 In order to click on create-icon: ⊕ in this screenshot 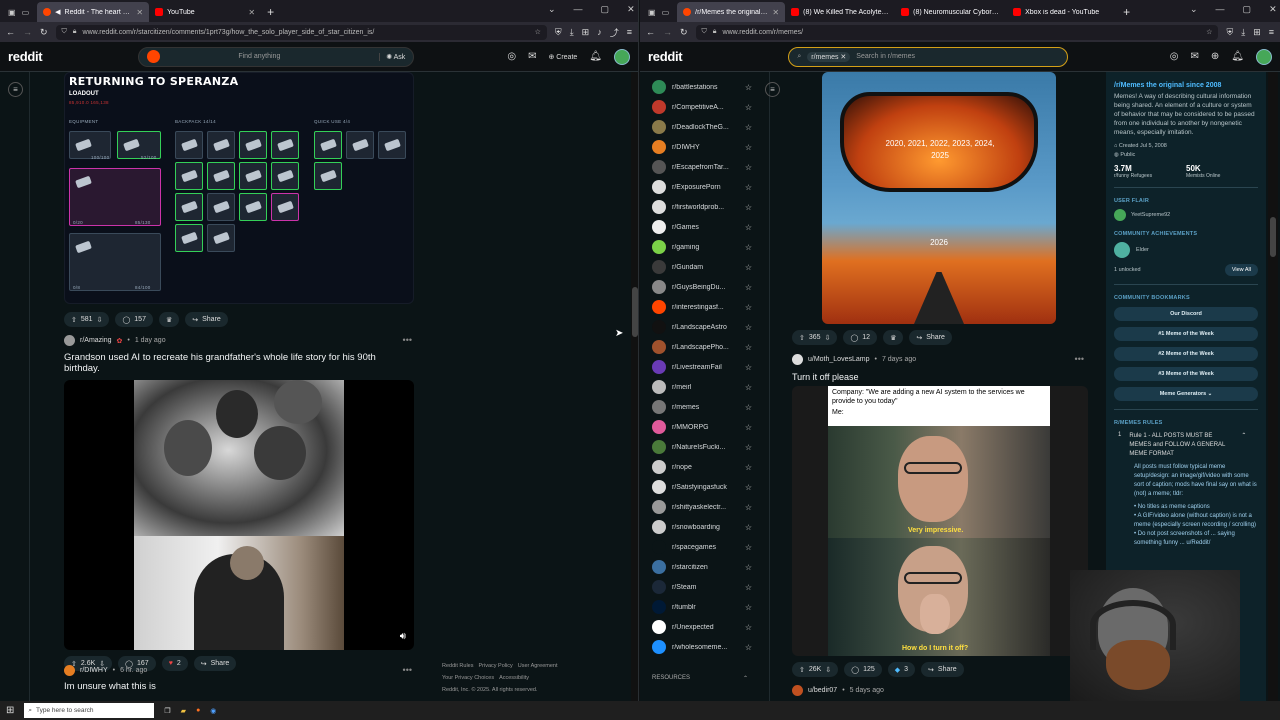, I will do `click(1215, 56)`.